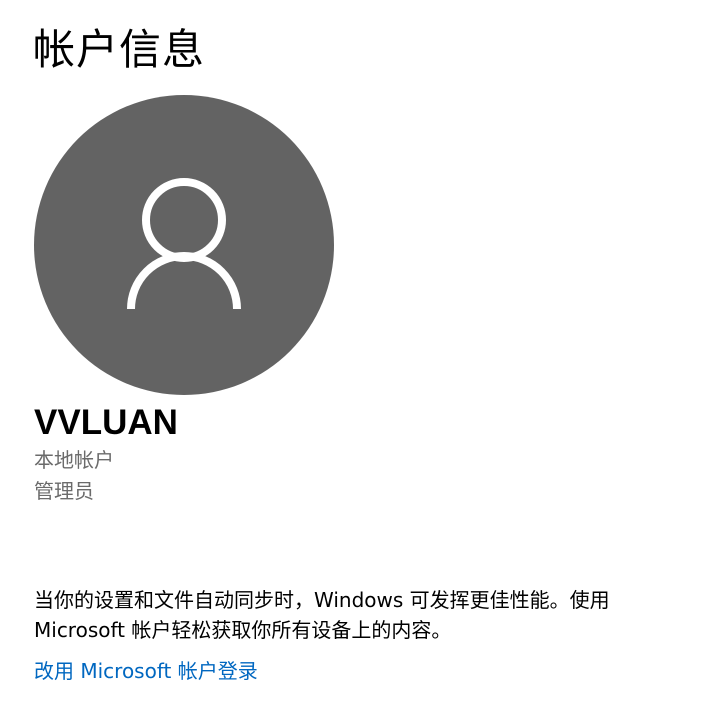 Image resolution: width=702 pixels, height=705 pixels. I want to click on person-icon, so click(184, 244).